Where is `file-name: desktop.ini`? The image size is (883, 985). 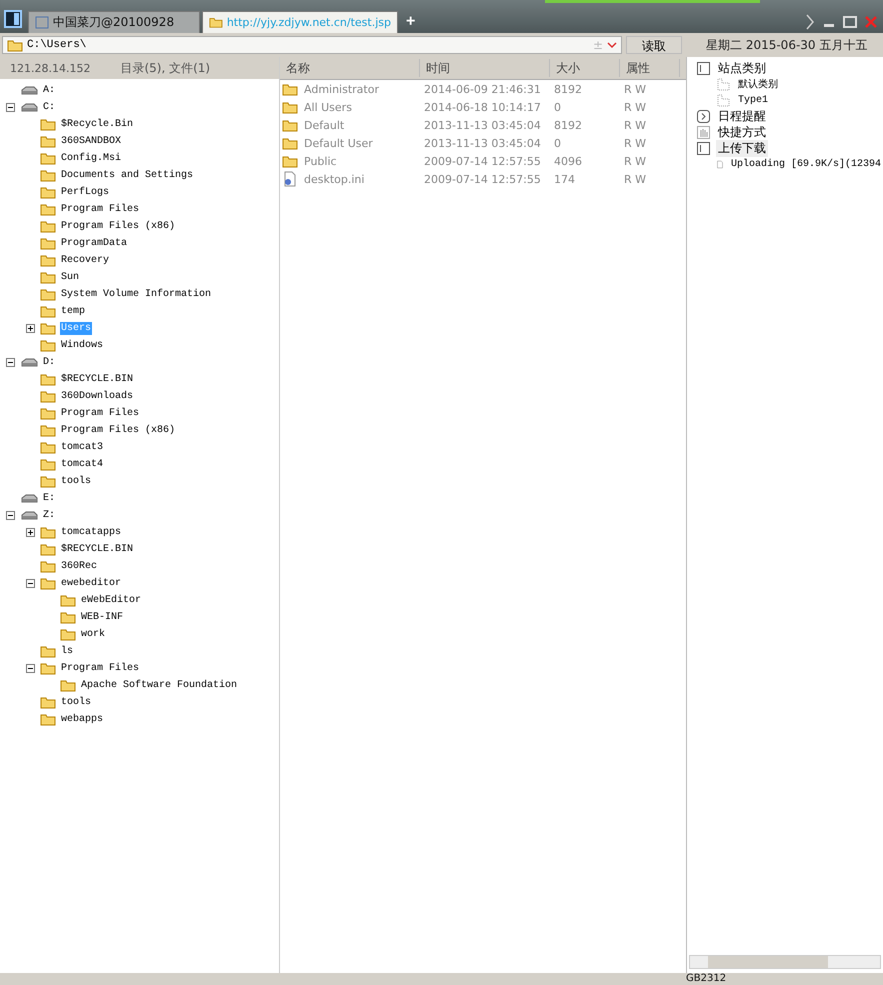 file-name: desktop.ini is located at coordinates (334, 179).